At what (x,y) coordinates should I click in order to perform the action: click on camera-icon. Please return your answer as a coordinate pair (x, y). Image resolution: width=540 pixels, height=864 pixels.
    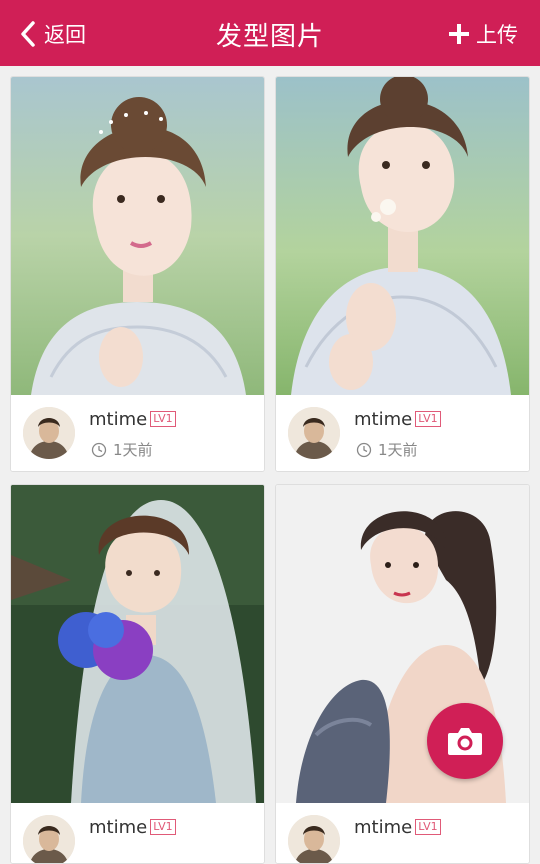
    Looking at the image, I should click on (465, 741).